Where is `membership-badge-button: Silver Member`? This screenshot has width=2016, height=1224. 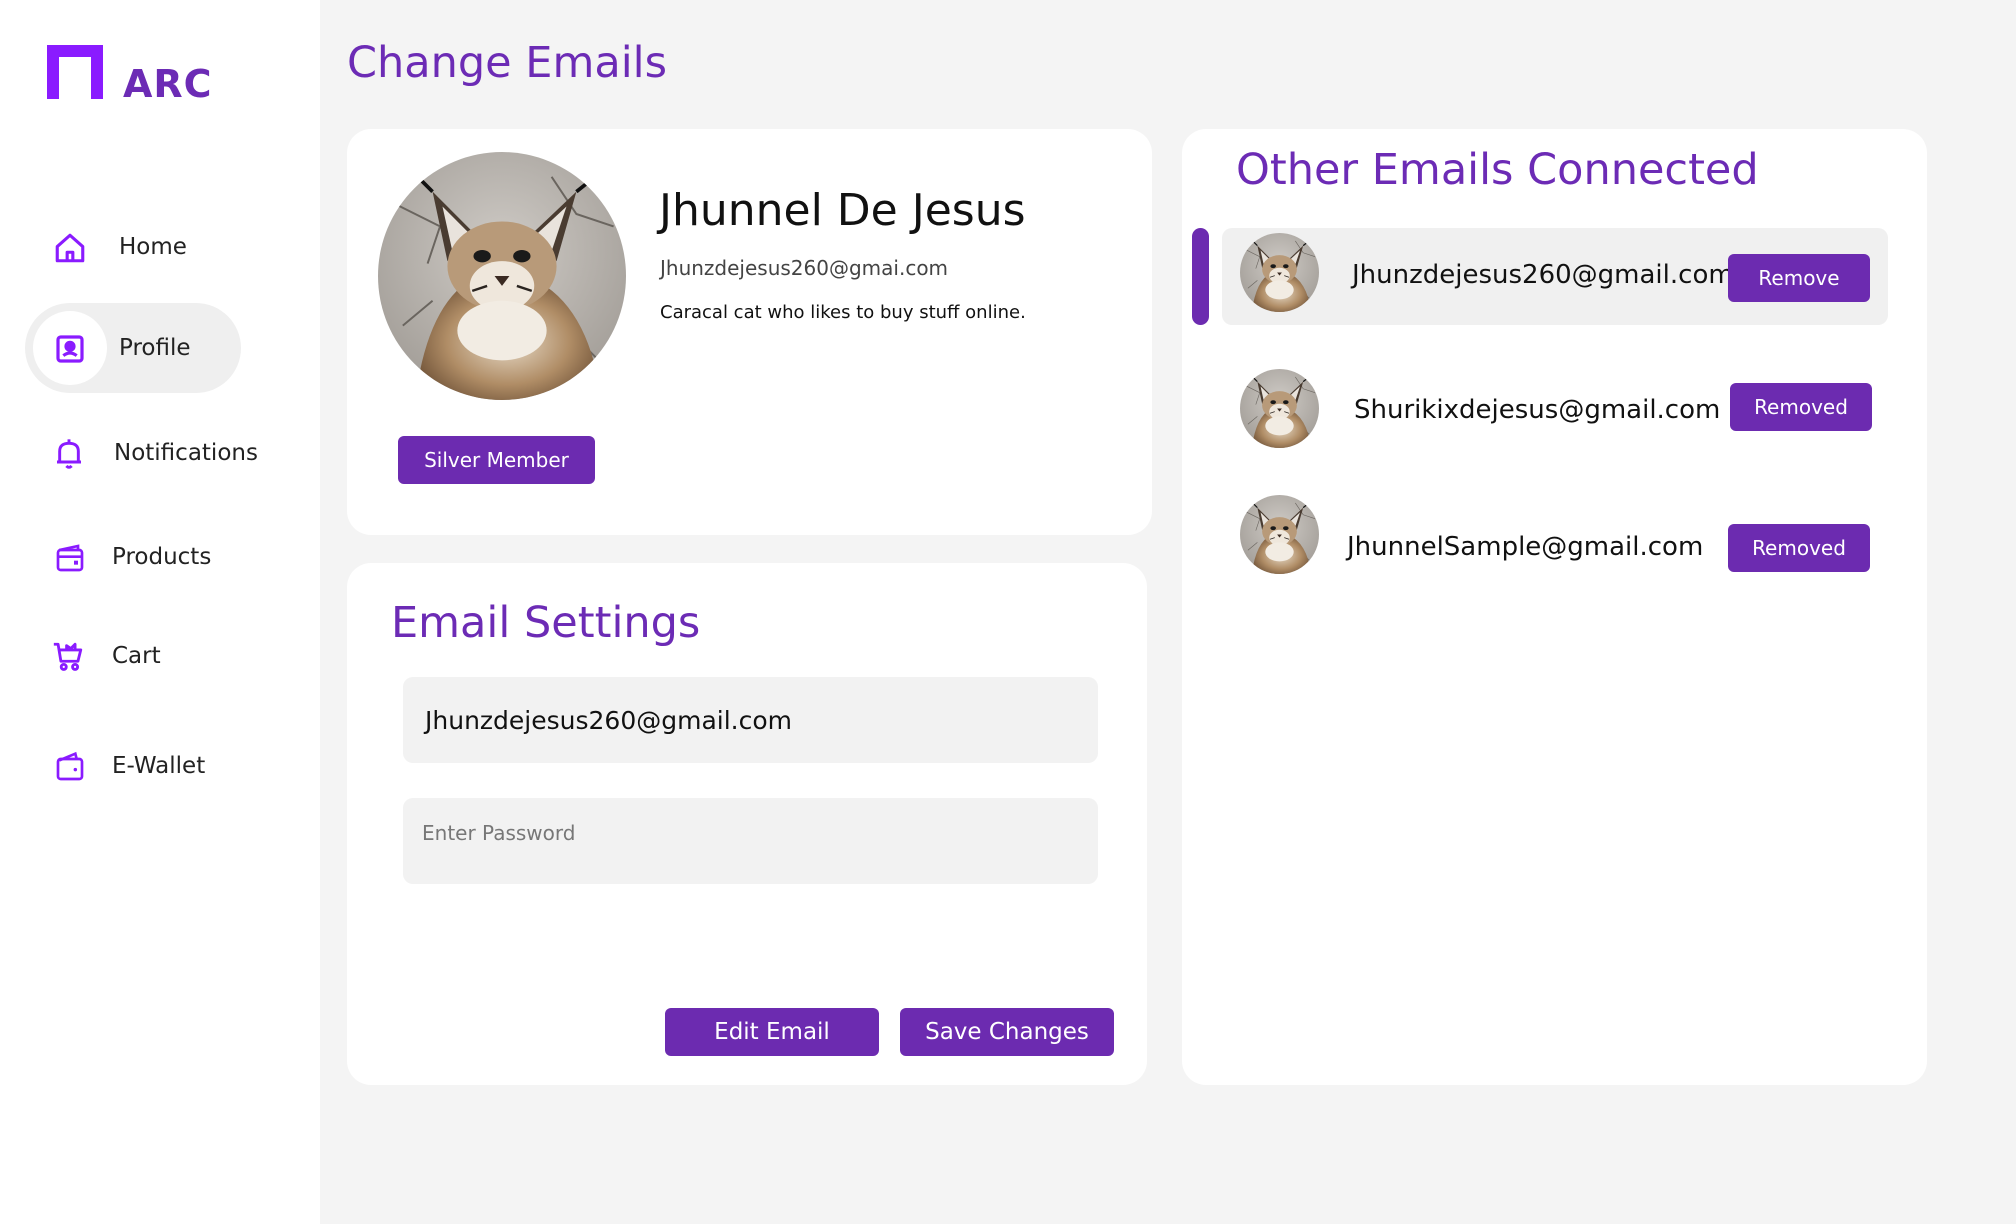
membership-badge-button: Silver Member is located at coordinates (496, 460).